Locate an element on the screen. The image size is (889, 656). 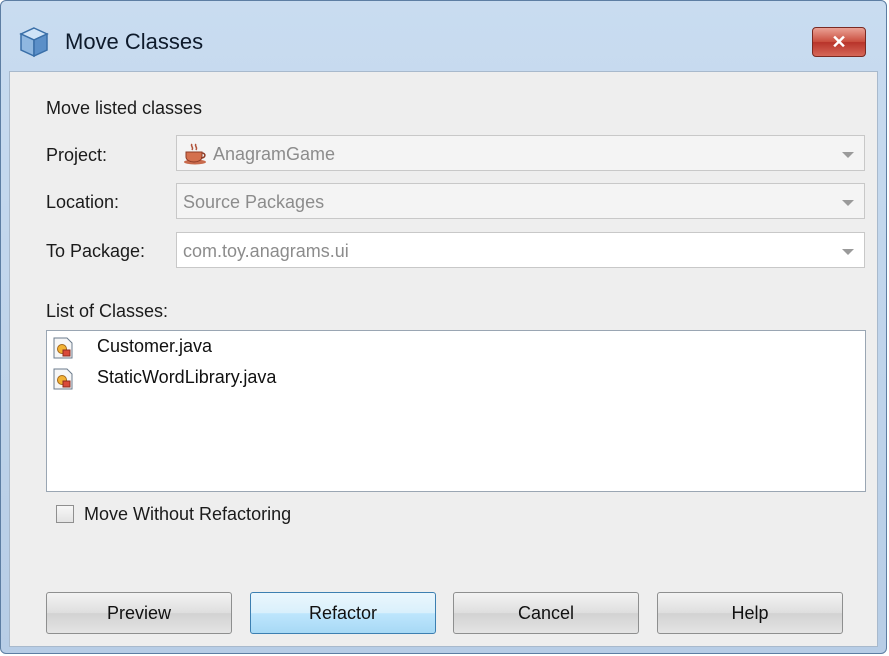
preview-button: Preview is located at coordinates (139, 613).